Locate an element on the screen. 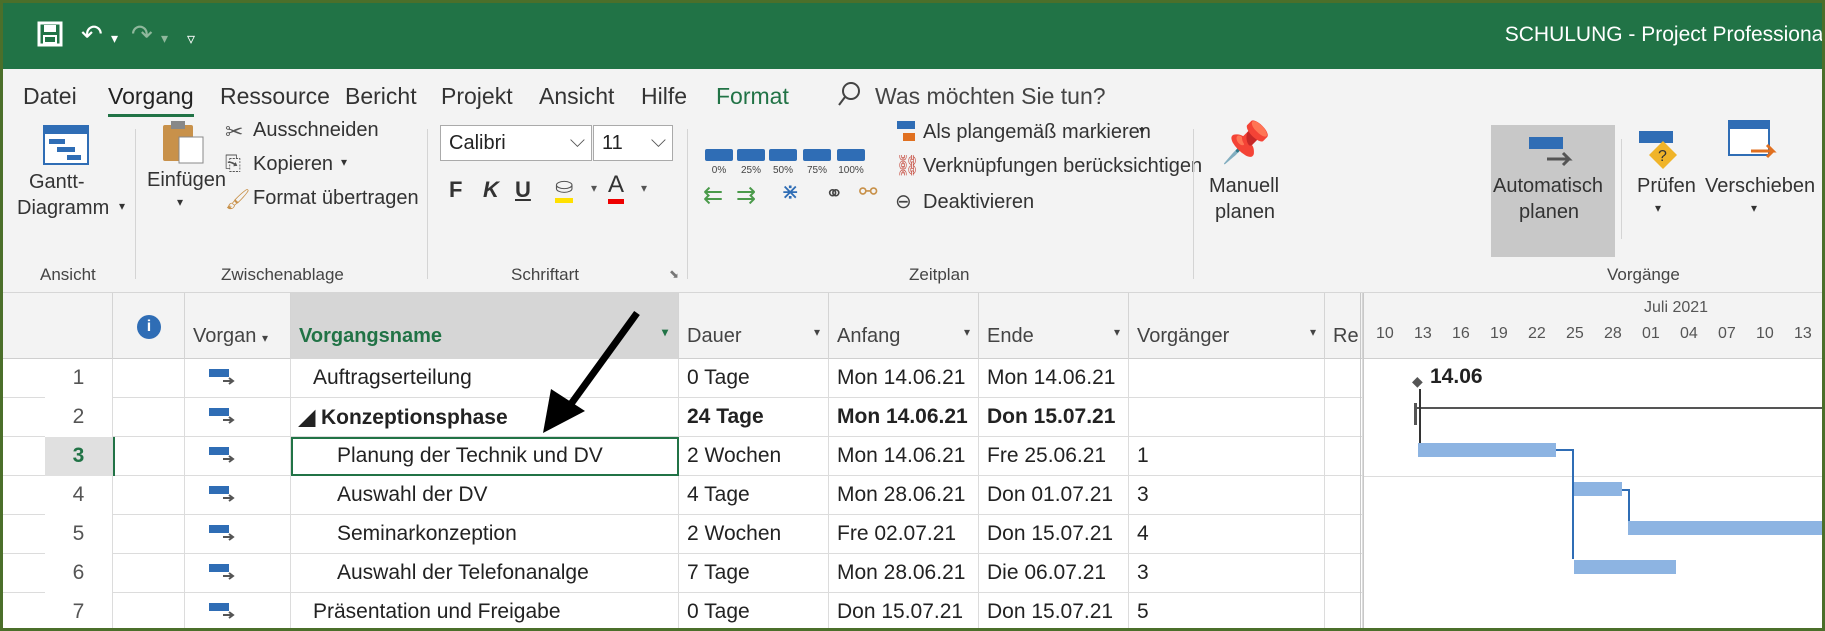 The image size is (1825, 631). cut-button: Ausschneiden is located at coordinates (316, 130).